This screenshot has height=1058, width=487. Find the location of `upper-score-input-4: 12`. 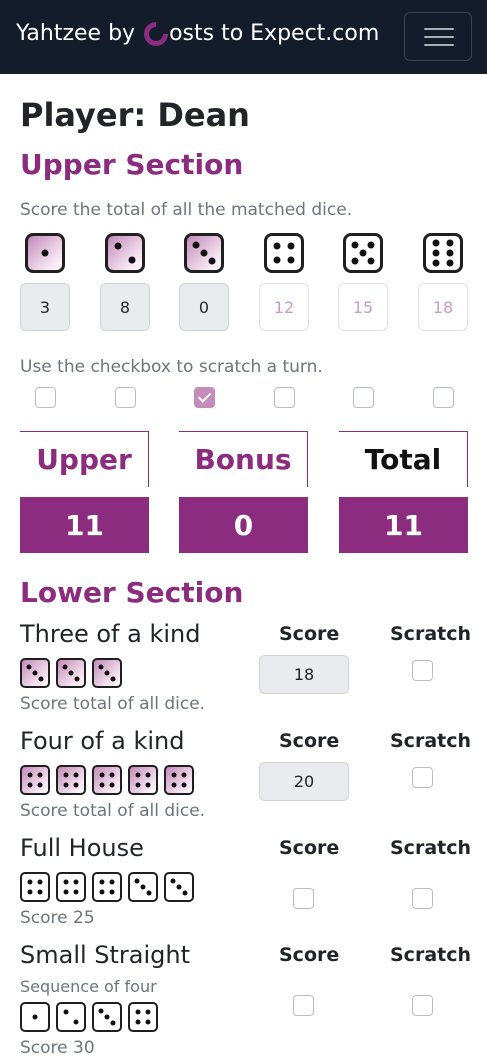

upper-score-input-4: 12 is located at coordinates (284, 307).